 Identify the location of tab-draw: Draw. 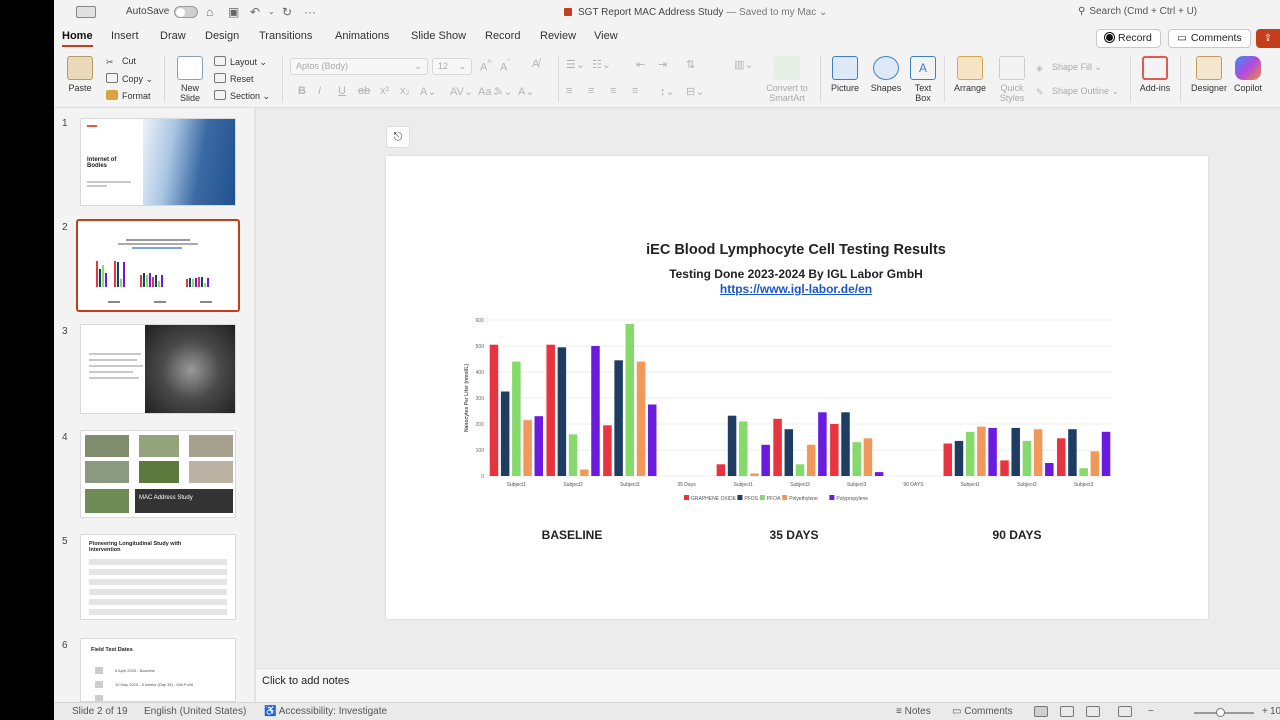
(173, 36).